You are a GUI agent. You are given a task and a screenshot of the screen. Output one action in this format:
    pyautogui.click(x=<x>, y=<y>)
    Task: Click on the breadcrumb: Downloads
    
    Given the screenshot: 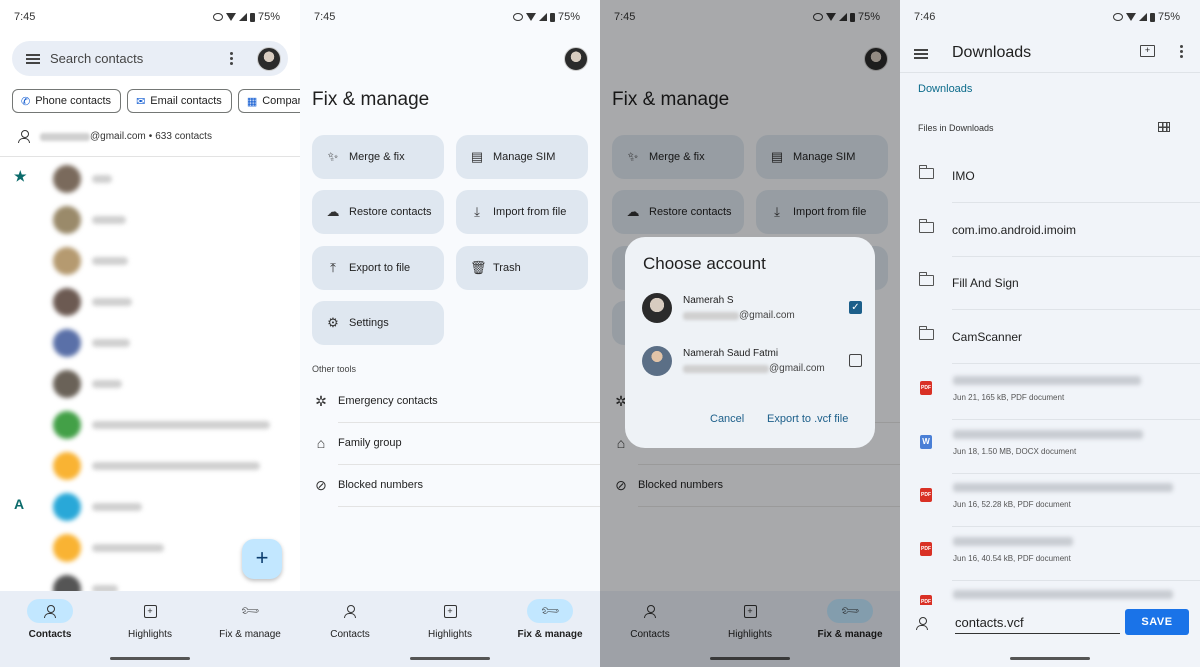 What is the action you would take?
    pyautogui.click(x=945, y=89)
    